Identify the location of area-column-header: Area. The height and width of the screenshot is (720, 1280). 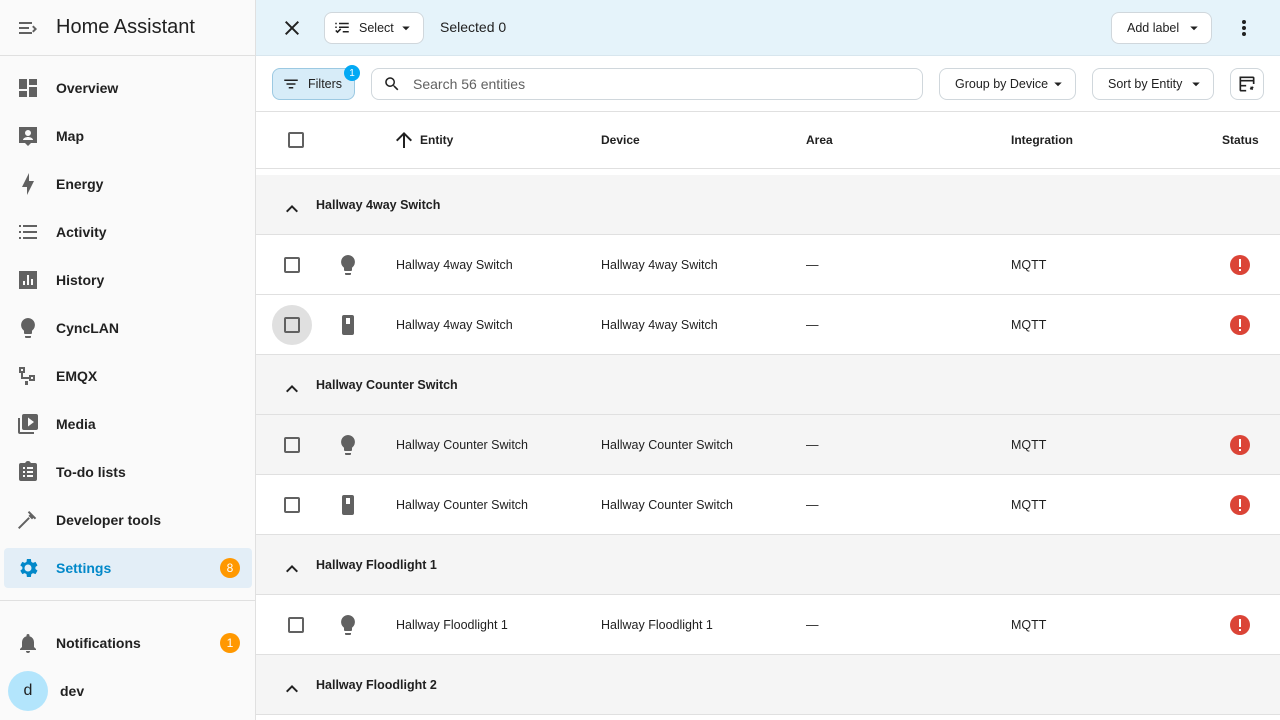
(819, 140).